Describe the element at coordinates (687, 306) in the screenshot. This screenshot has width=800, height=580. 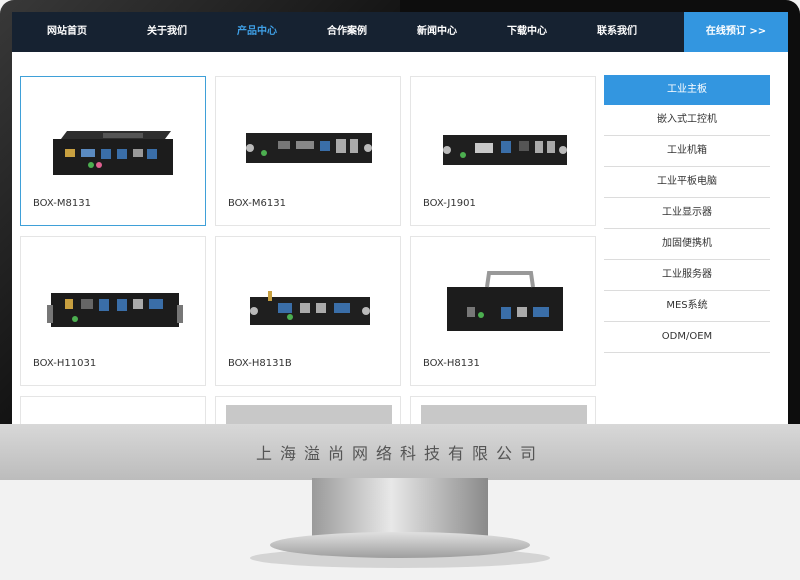
I see `sidebar-item-mes-system: MES系统` at that location.